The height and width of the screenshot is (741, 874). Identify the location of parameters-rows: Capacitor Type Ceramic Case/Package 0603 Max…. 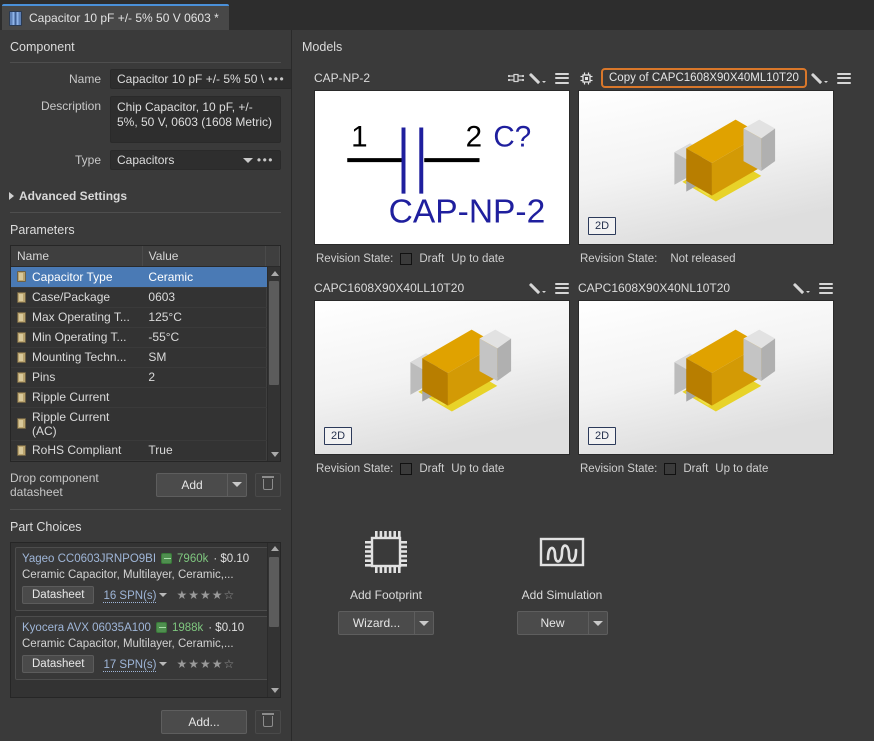
(145, 364).